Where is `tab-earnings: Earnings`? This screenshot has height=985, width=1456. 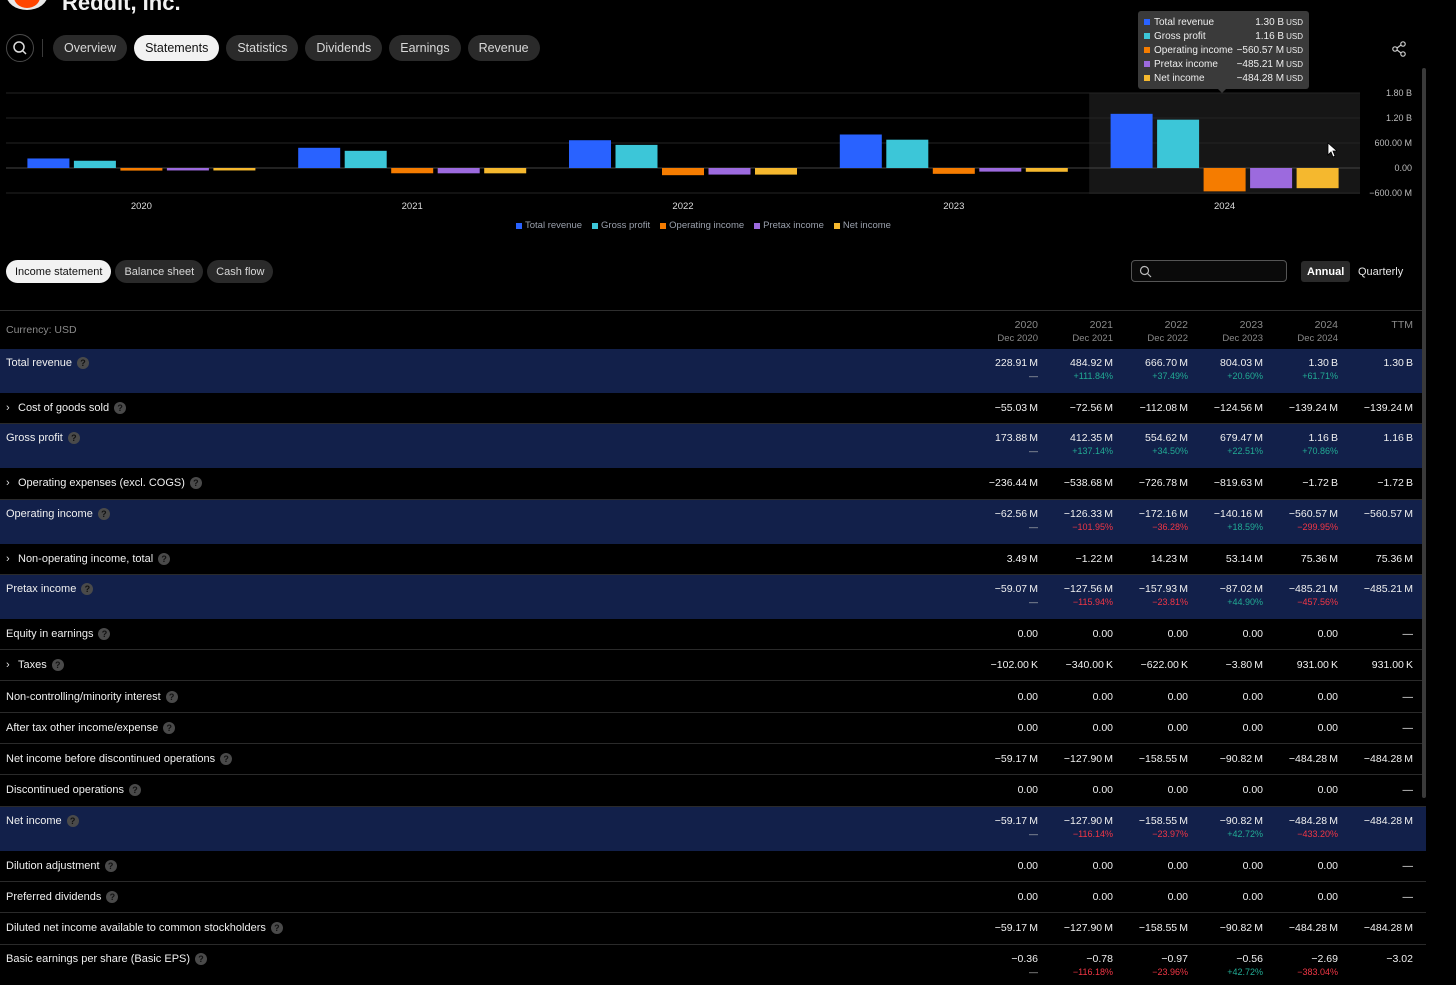
tab-earnings: Earnings is located at coordinates (425, 48).